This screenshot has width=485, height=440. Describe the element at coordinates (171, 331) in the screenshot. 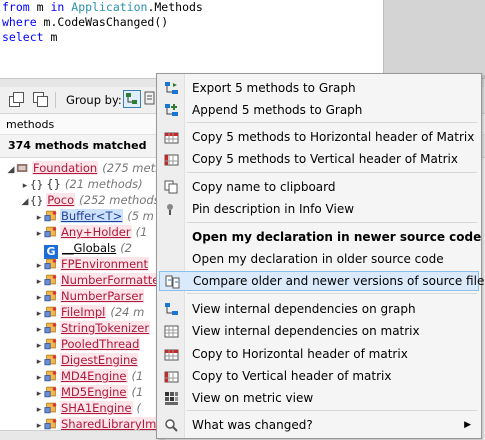

I see `matrix-icon` at that location.